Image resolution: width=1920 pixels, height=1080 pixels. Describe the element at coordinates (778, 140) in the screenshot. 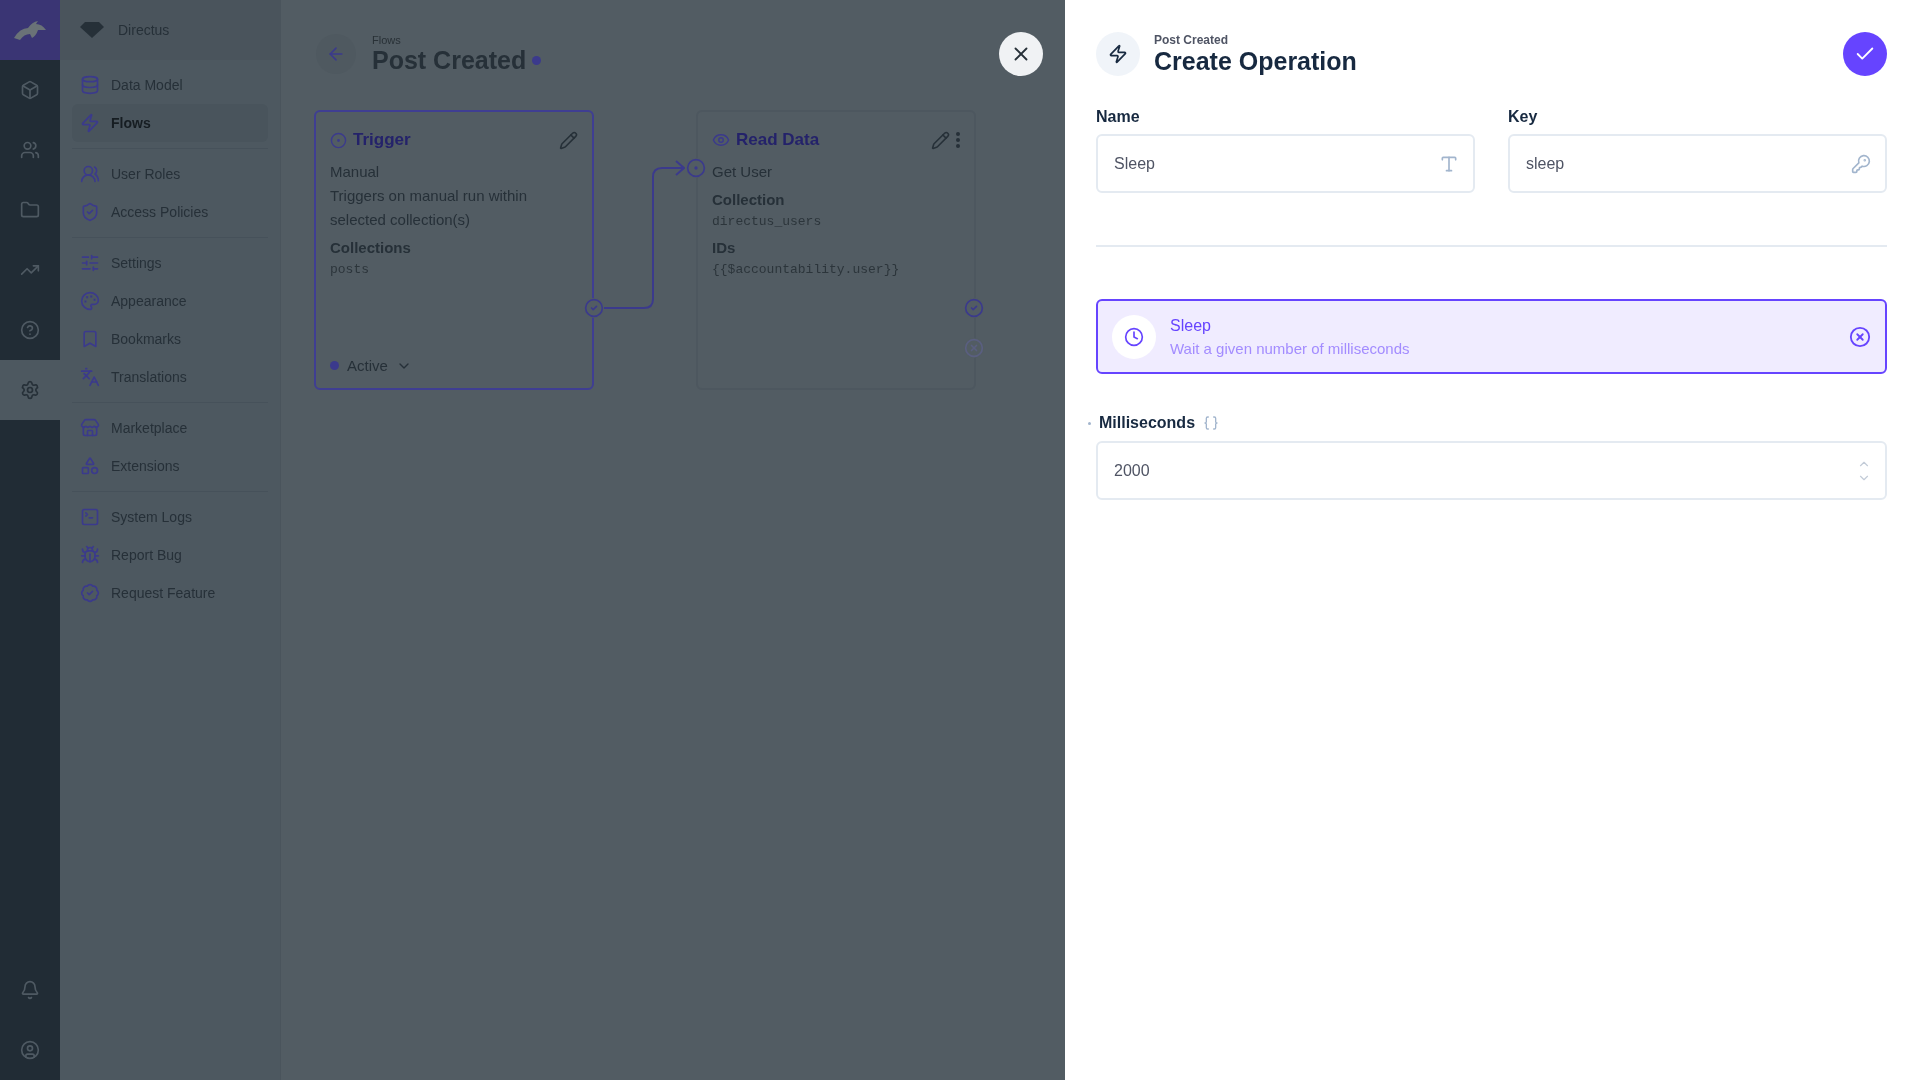

I see `panel-title: Read Data` at that location.